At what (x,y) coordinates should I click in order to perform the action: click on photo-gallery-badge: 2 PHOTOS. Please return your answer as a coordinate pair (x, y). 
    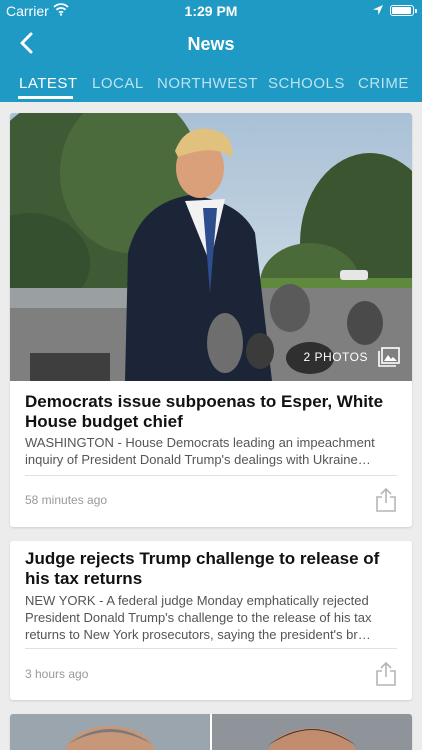
    Looking at the image, I should click on (352, 357).